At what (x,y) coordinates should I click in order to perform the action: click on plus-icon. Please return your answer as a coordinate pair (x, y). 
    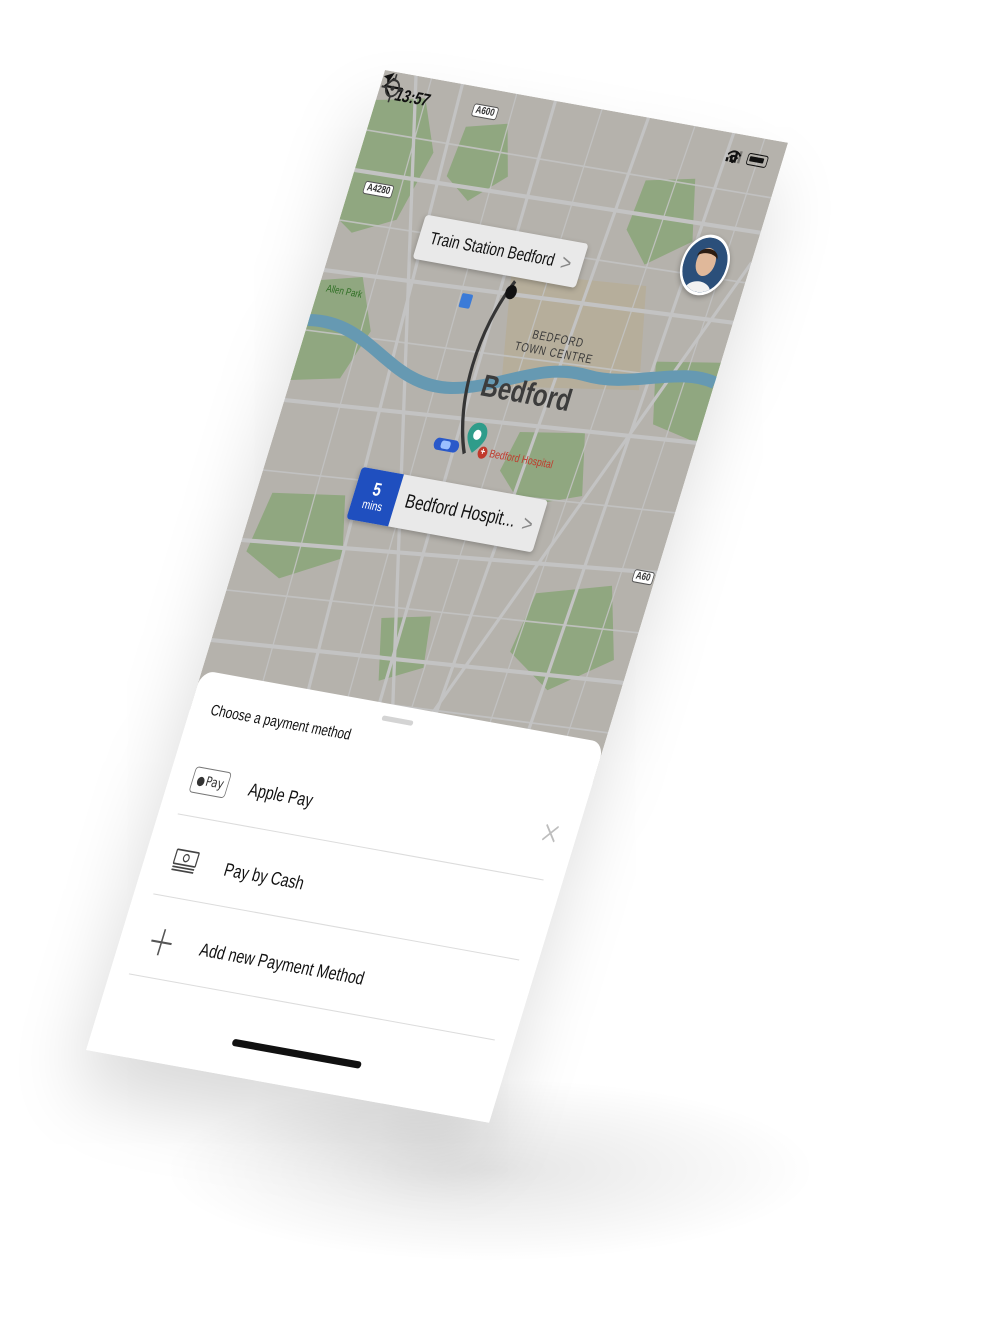
    Looking at the image, I should click on (162, 942).